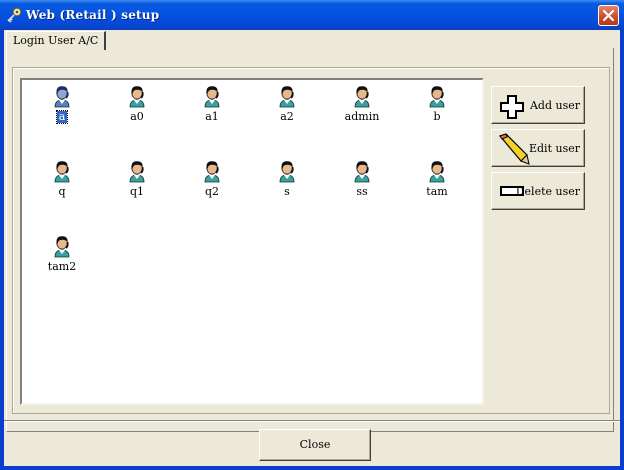  Describe the element at coordinates (62, 109) in the screenshot. I see `list-item: a` at that location.